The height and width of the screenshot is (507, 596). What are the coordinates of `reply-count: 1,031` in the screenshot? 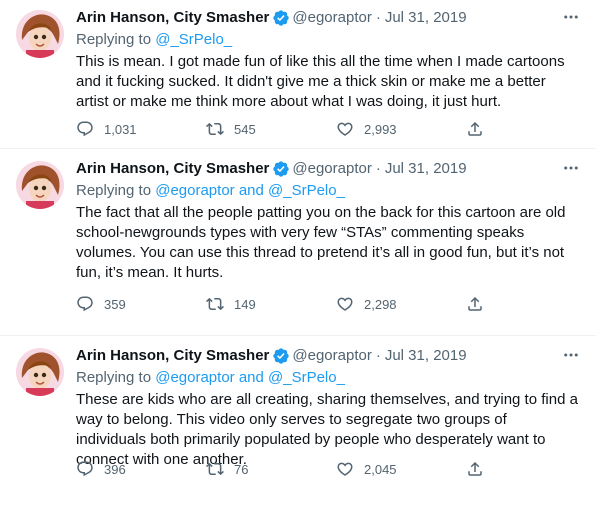 It's located at (120, 129).